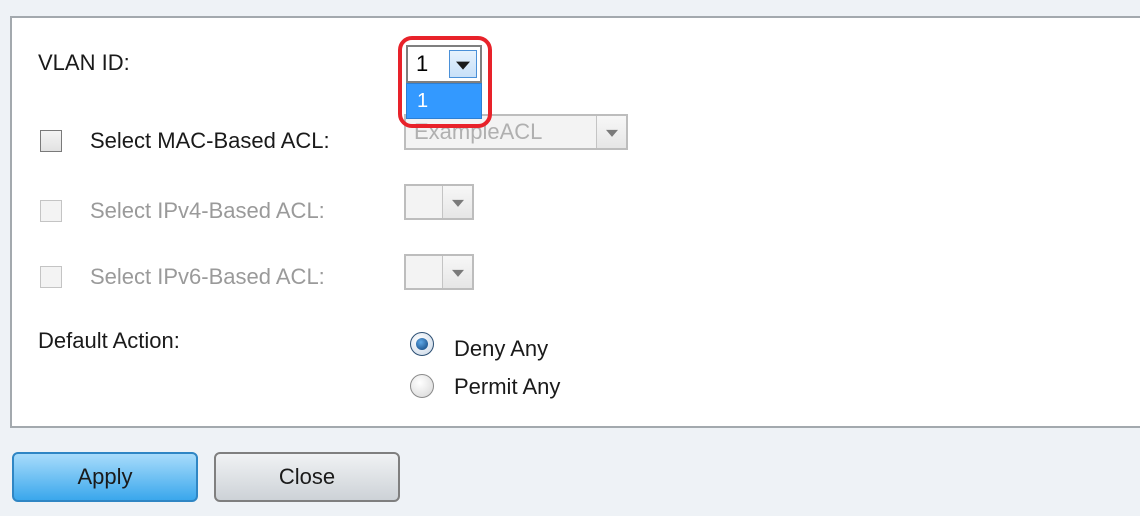 Image resolution: width=1140 pixels, height=516 pixels. Describe the element at coordinates (439, 202) in the screenshot. I see `ipv4-acl-select` at that location.